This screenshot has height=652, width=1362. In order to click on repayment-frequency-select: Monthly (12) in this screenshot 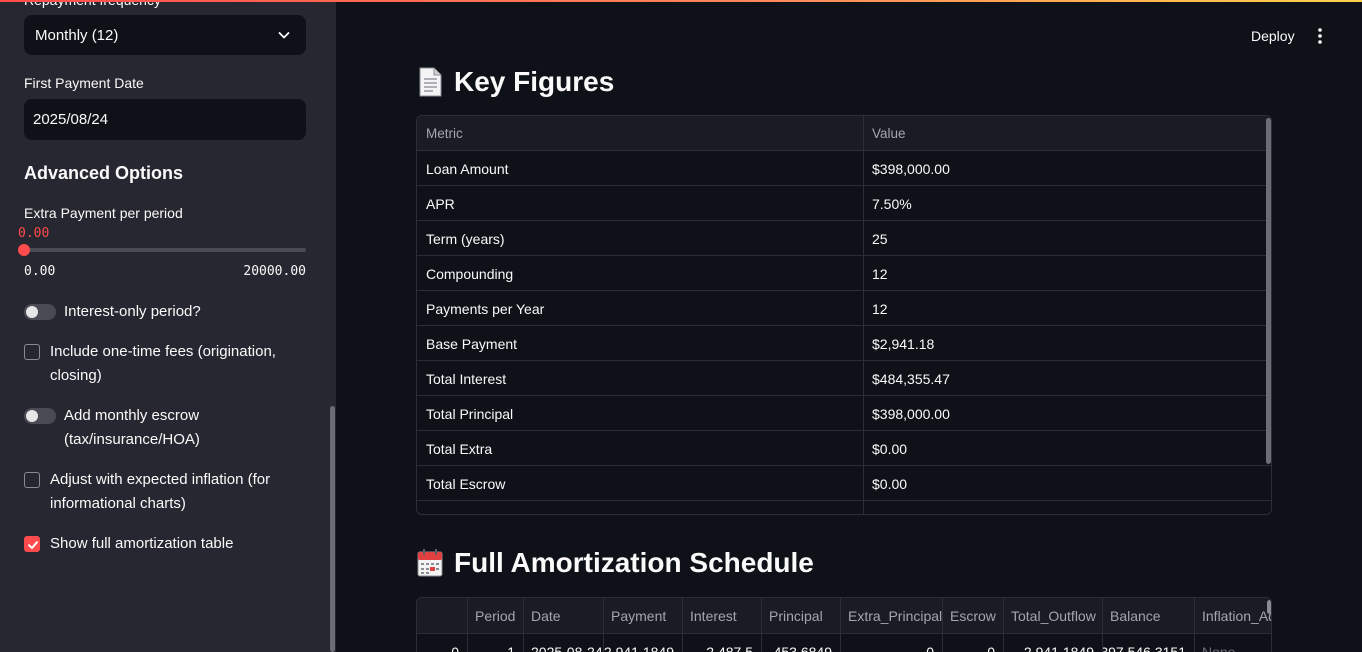, I will do `click(165, 35)`.